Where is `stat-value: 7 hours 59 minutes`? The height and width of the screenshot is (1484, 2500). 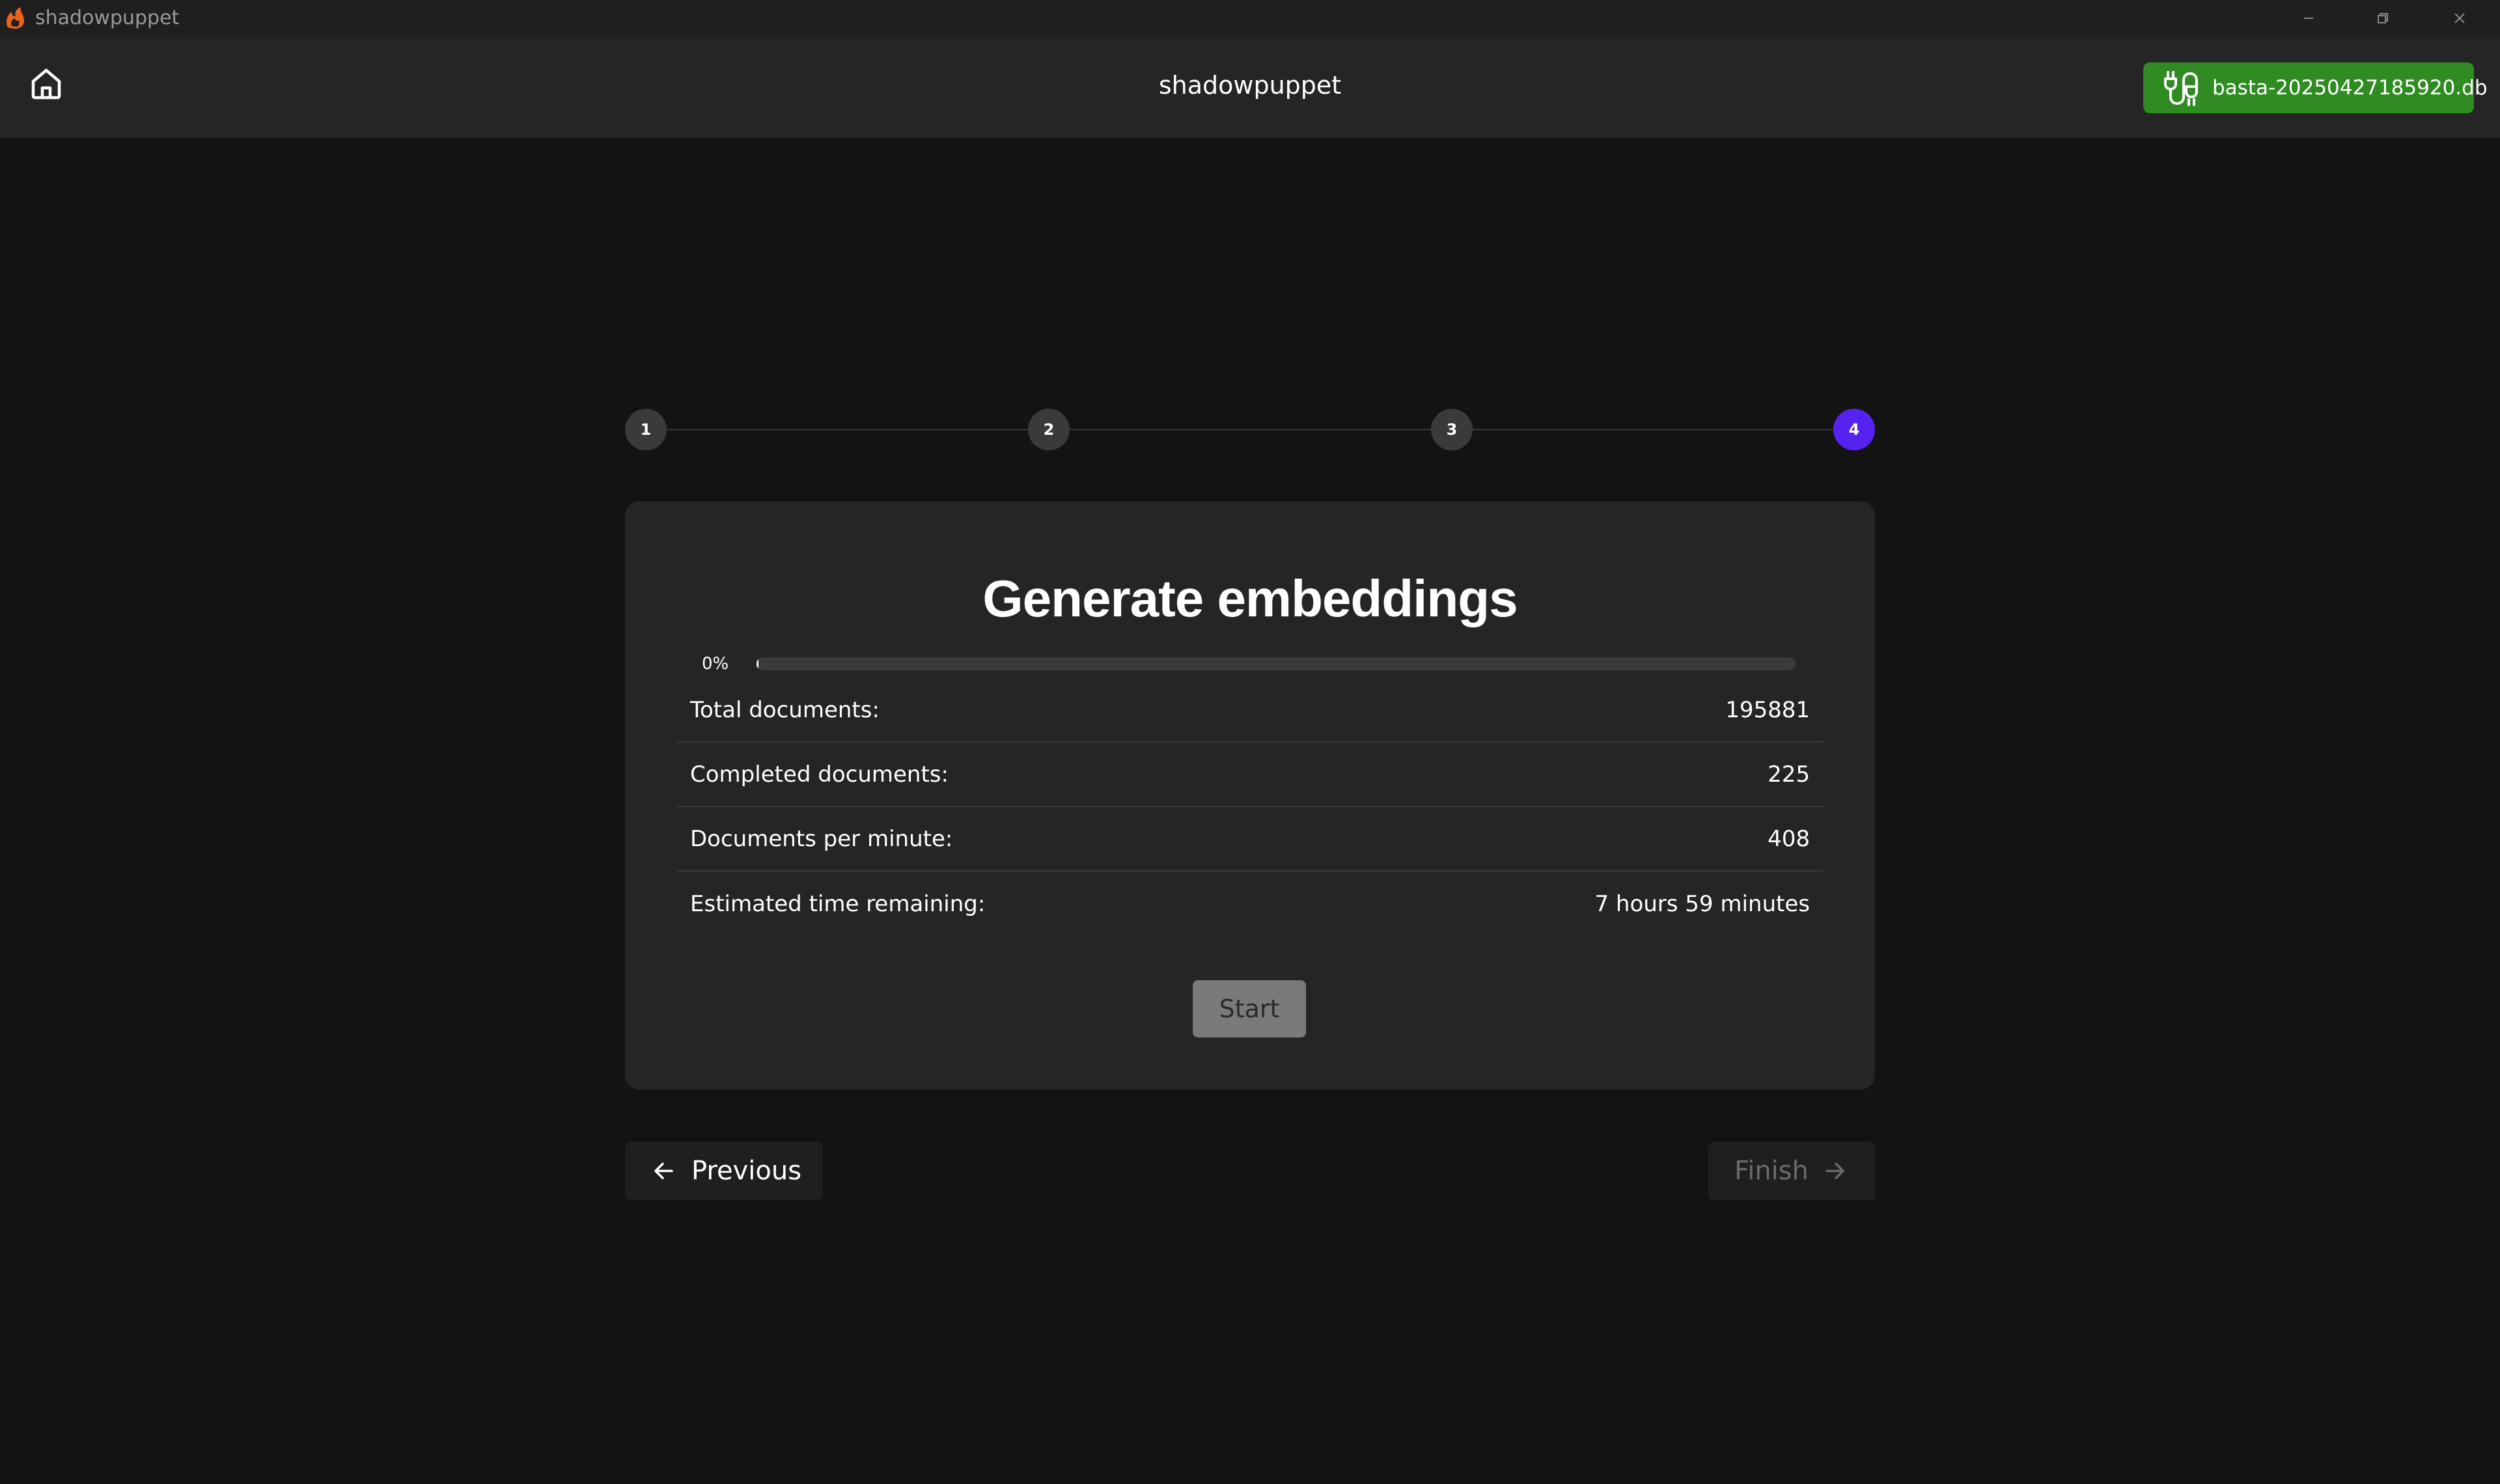
stat-value: 7 hours 59 minutes is located at coordinates (1702, 903).